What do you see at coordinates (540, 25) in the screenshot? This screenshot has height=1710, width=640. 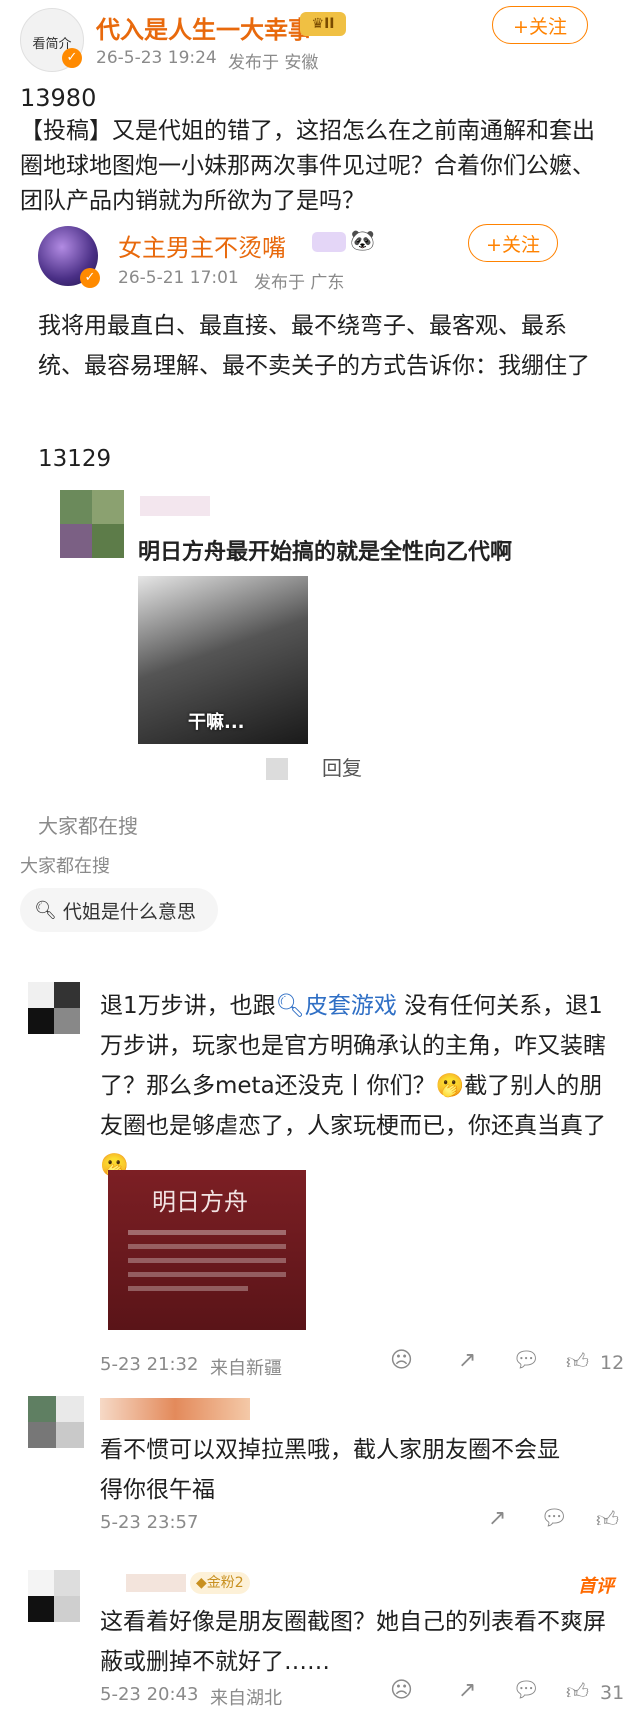 I see `follow-button: +关注` at bounding box center [540, 25].